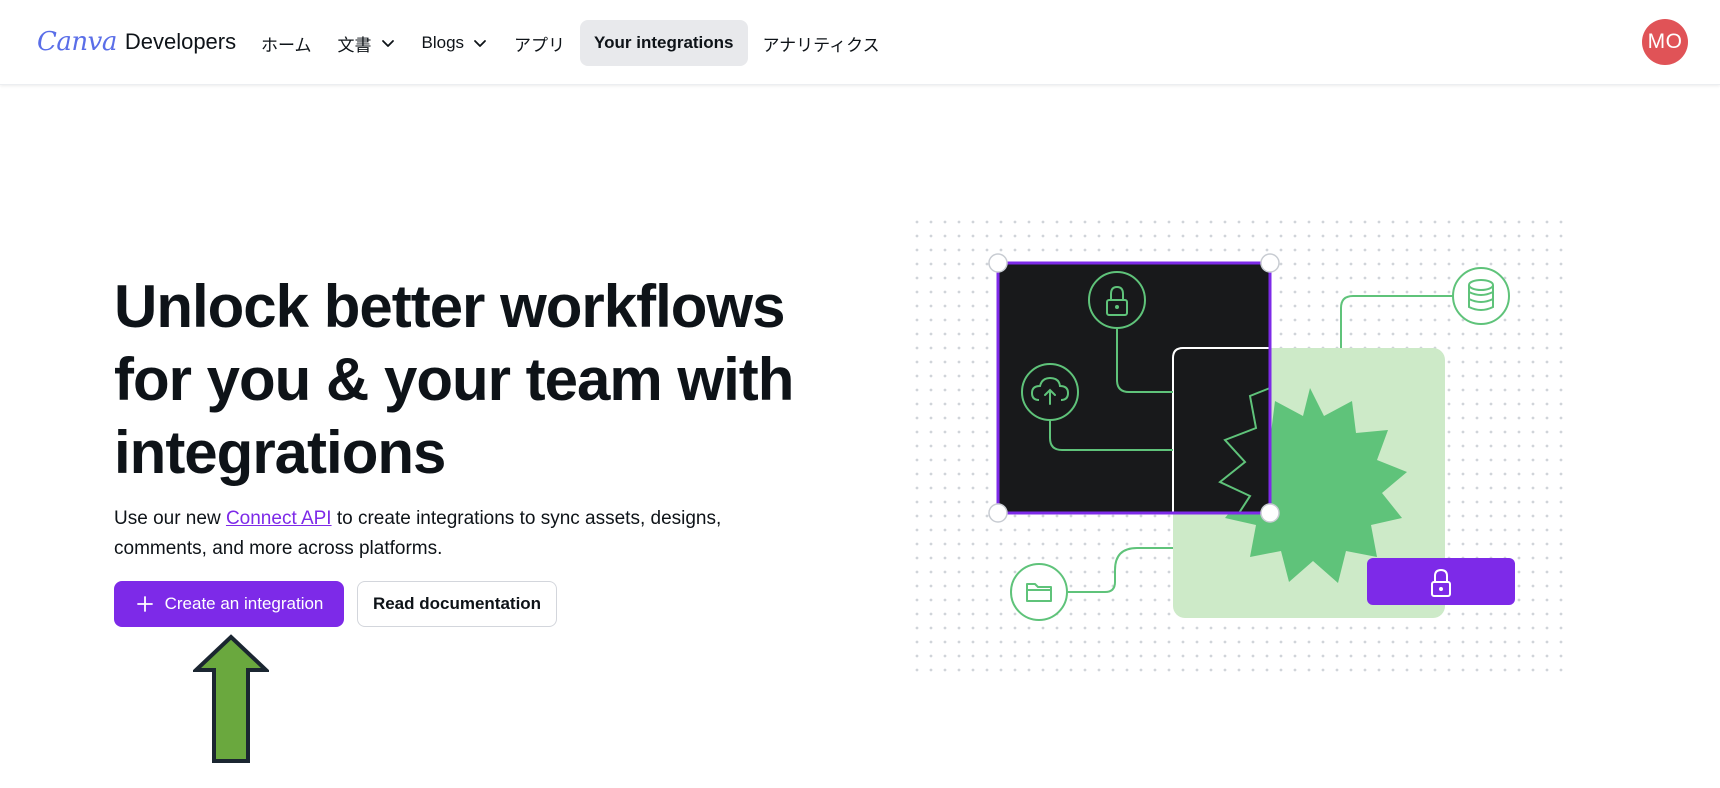 This screenshot has height=788, width=1720. I want to click on canva-wordmark: Canva, so click(77, 42).